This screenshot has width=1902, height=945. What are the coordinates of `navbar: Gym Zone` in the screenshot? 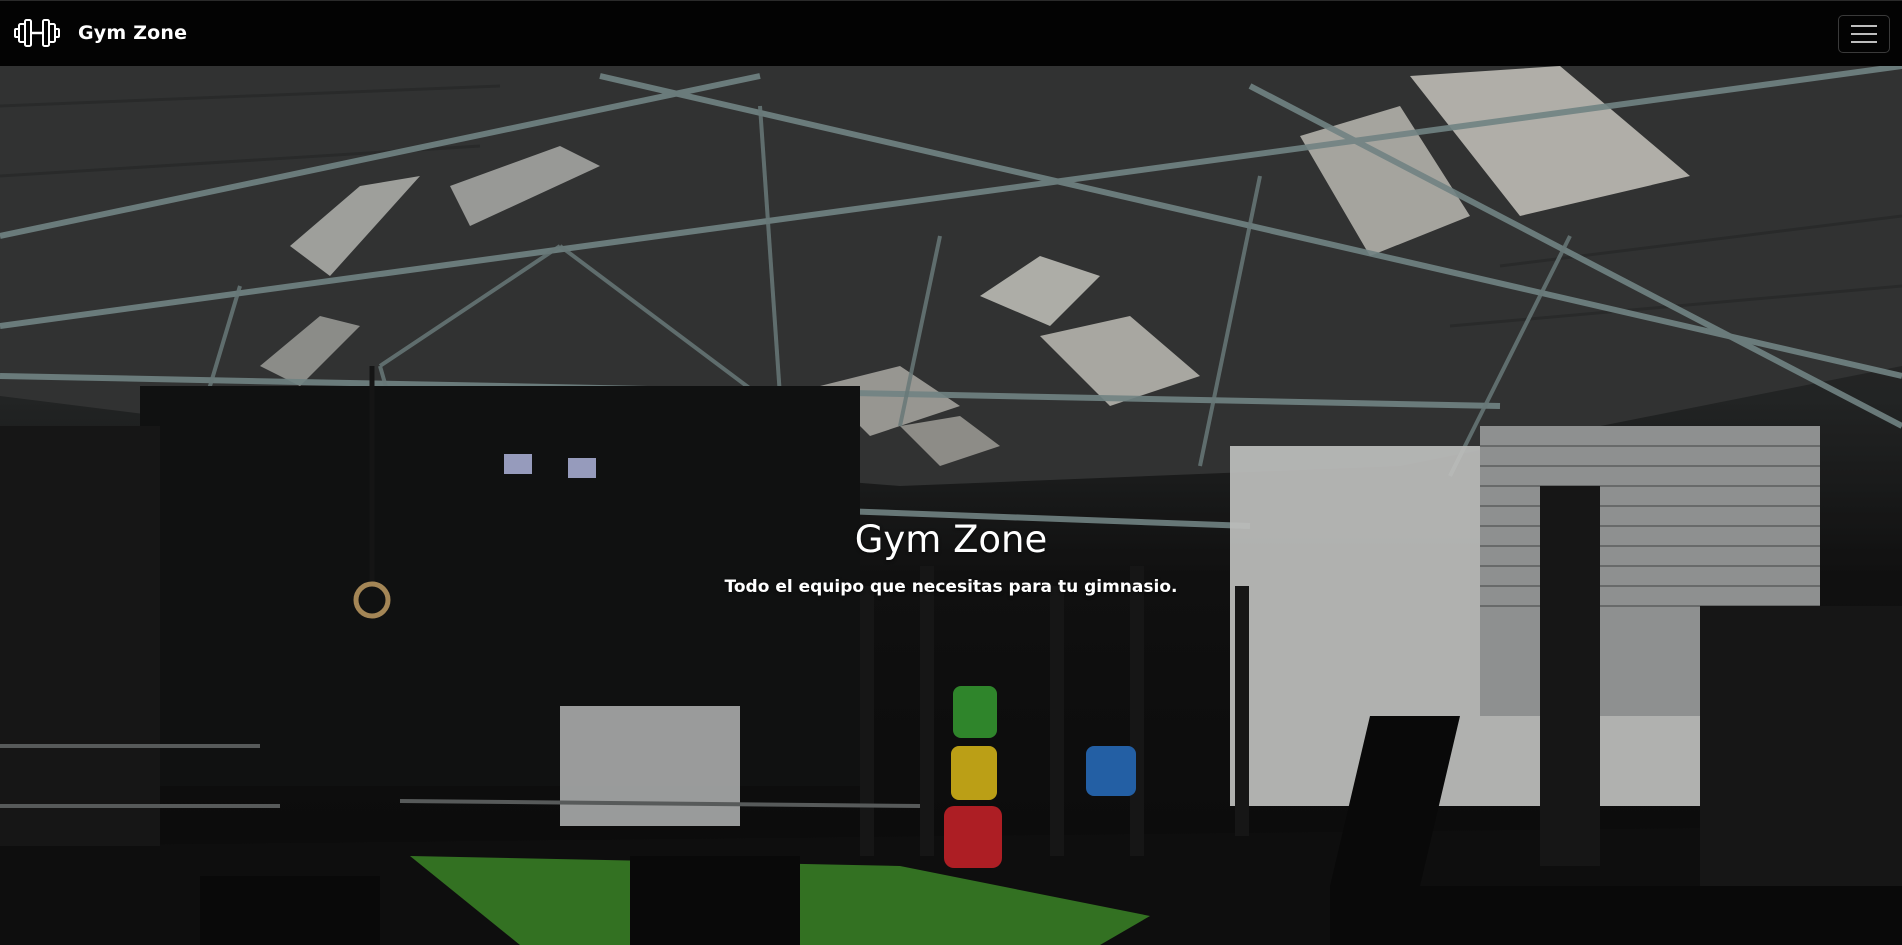 It's located at (951, 33).